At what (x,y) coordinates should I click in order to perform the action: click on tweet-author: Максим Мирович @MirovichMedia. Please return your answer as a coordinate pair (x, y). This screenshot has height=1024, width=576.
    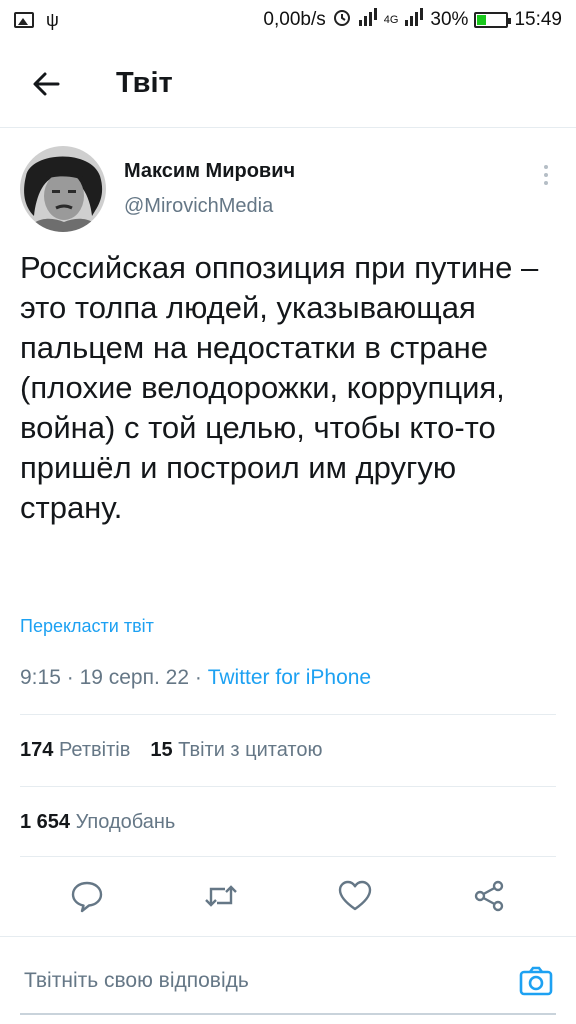
    Looking at the image, I should click on (290, 191).